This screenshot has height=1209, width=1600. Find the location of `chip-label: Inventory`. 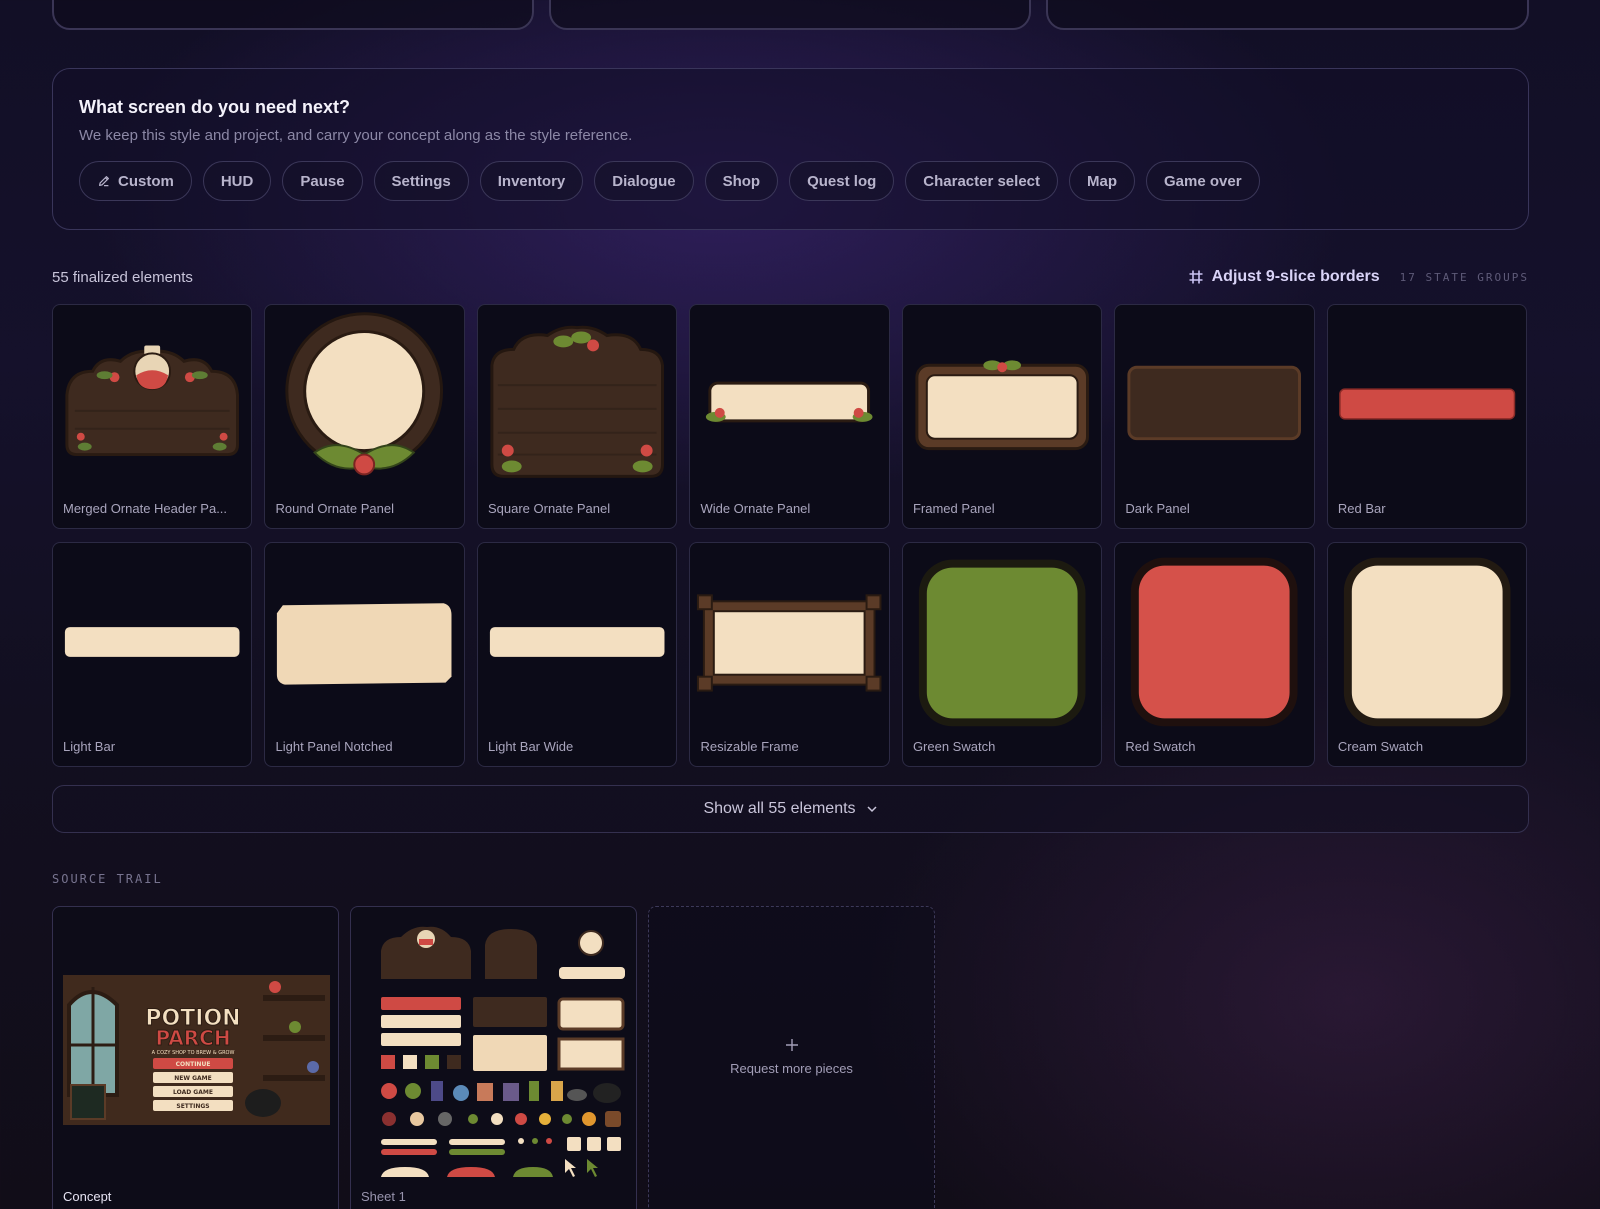

chip-label: Inventory is located at coordinates (531, 181).